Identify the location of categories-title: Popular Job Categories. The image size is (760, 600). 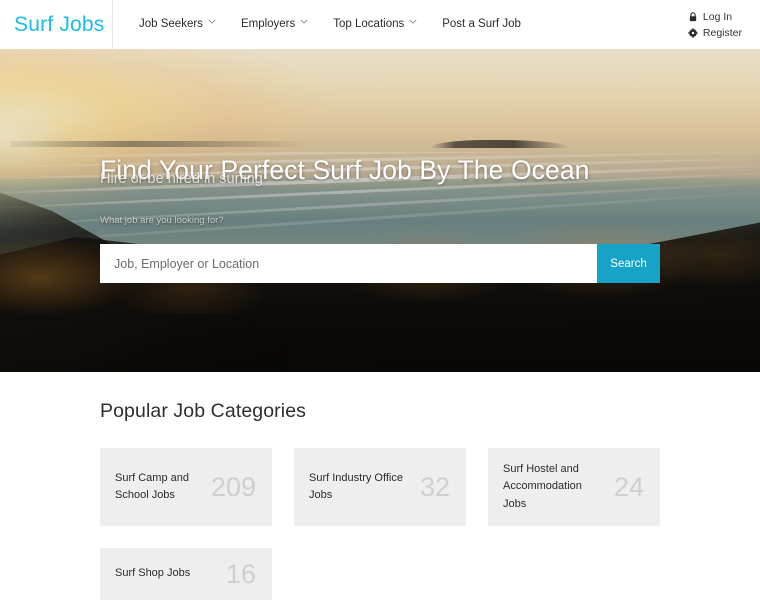
(203, 411).